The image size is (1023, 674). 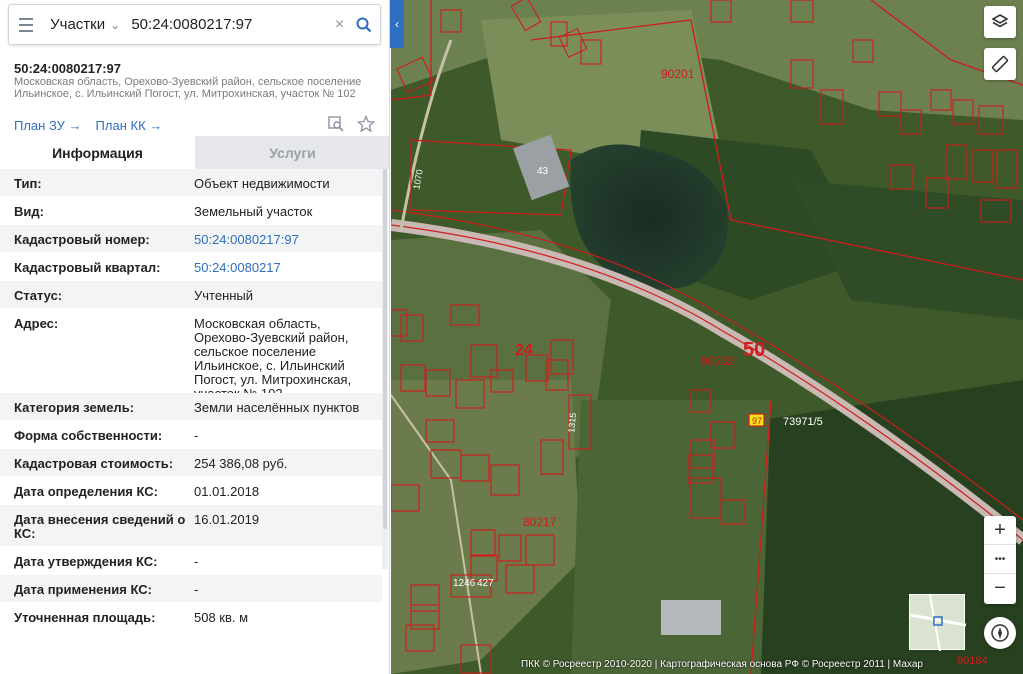 I want to click on search-bar: Участки ⌄ ×, so click(x=194, y=24).